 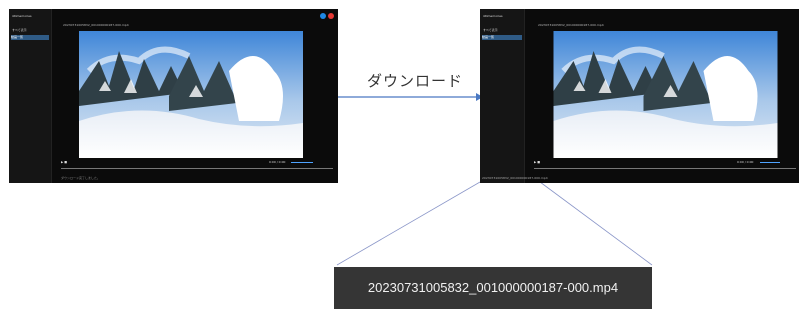 I want to click on play-icon: ▶ ■, so click(x=537, y=162).